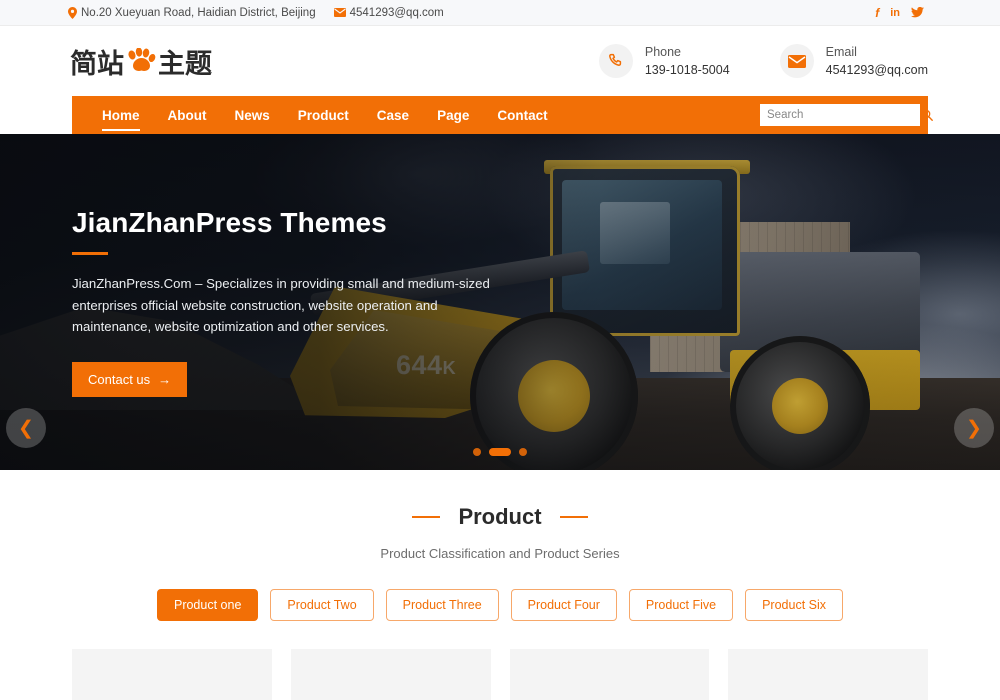 The width and height of the screenshot is (1000, 700). Describe the element at coordinates (929, 13) in the screenshot. I see `social-links: f in` at that location.